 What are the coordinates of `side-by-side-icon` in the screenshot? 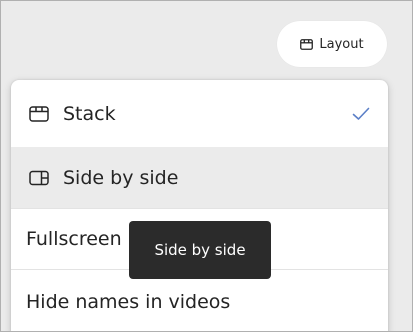 It's located at (42, 178).